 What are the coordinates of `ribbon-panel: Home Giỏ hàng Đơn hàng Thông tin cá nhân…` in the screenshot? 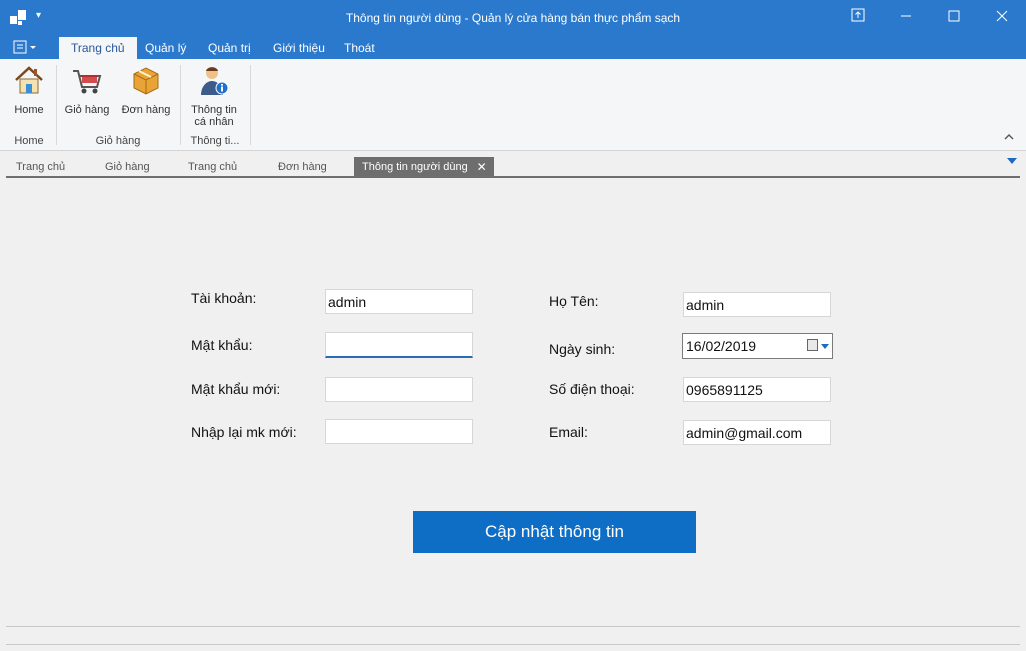 It's located at (513, 105).